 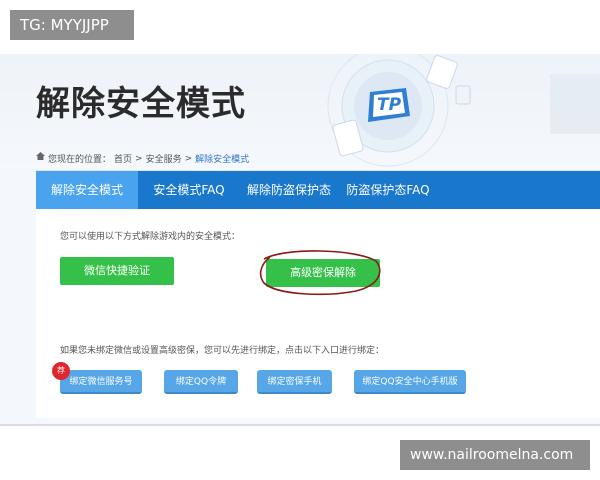 I want to click on bind-hint: 如果您未绑定微信或设置高级密保，您可以先进行绑定，点击以下入口进行绑定：, so click(x=222, y=351).